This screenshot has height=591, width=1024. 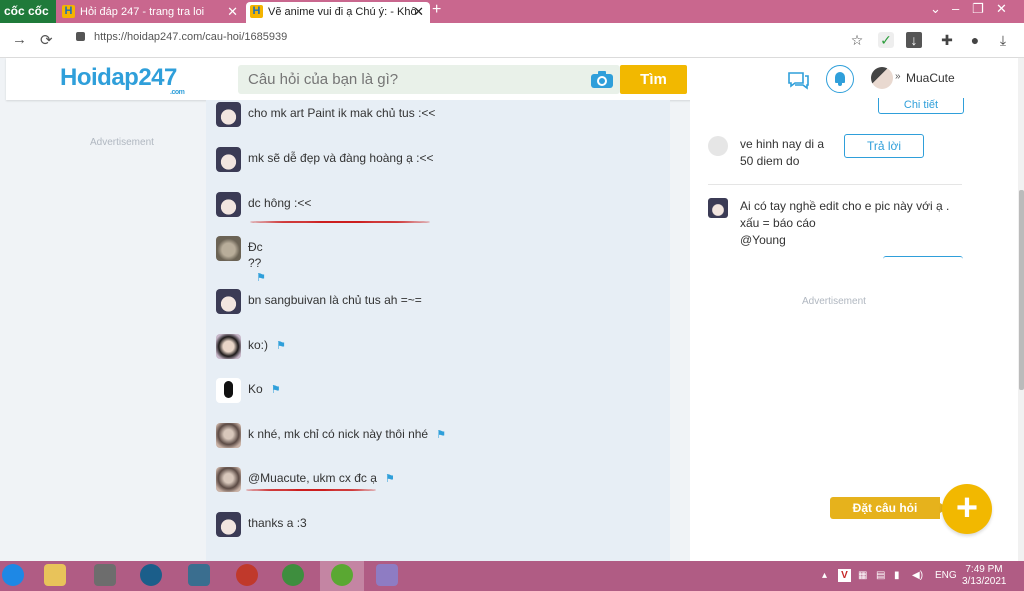 What do you see at coordinates (946, 575) in the screenshot?
I see `input-language: ENG` at bounding box center [946, 575].